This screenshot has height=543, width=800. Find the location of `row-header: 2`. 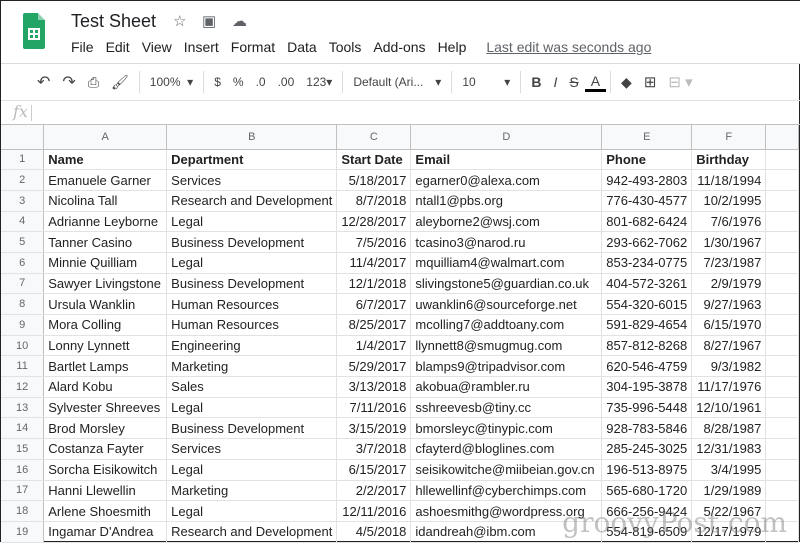

row-header: 2 is located at coordinates (23, 180).